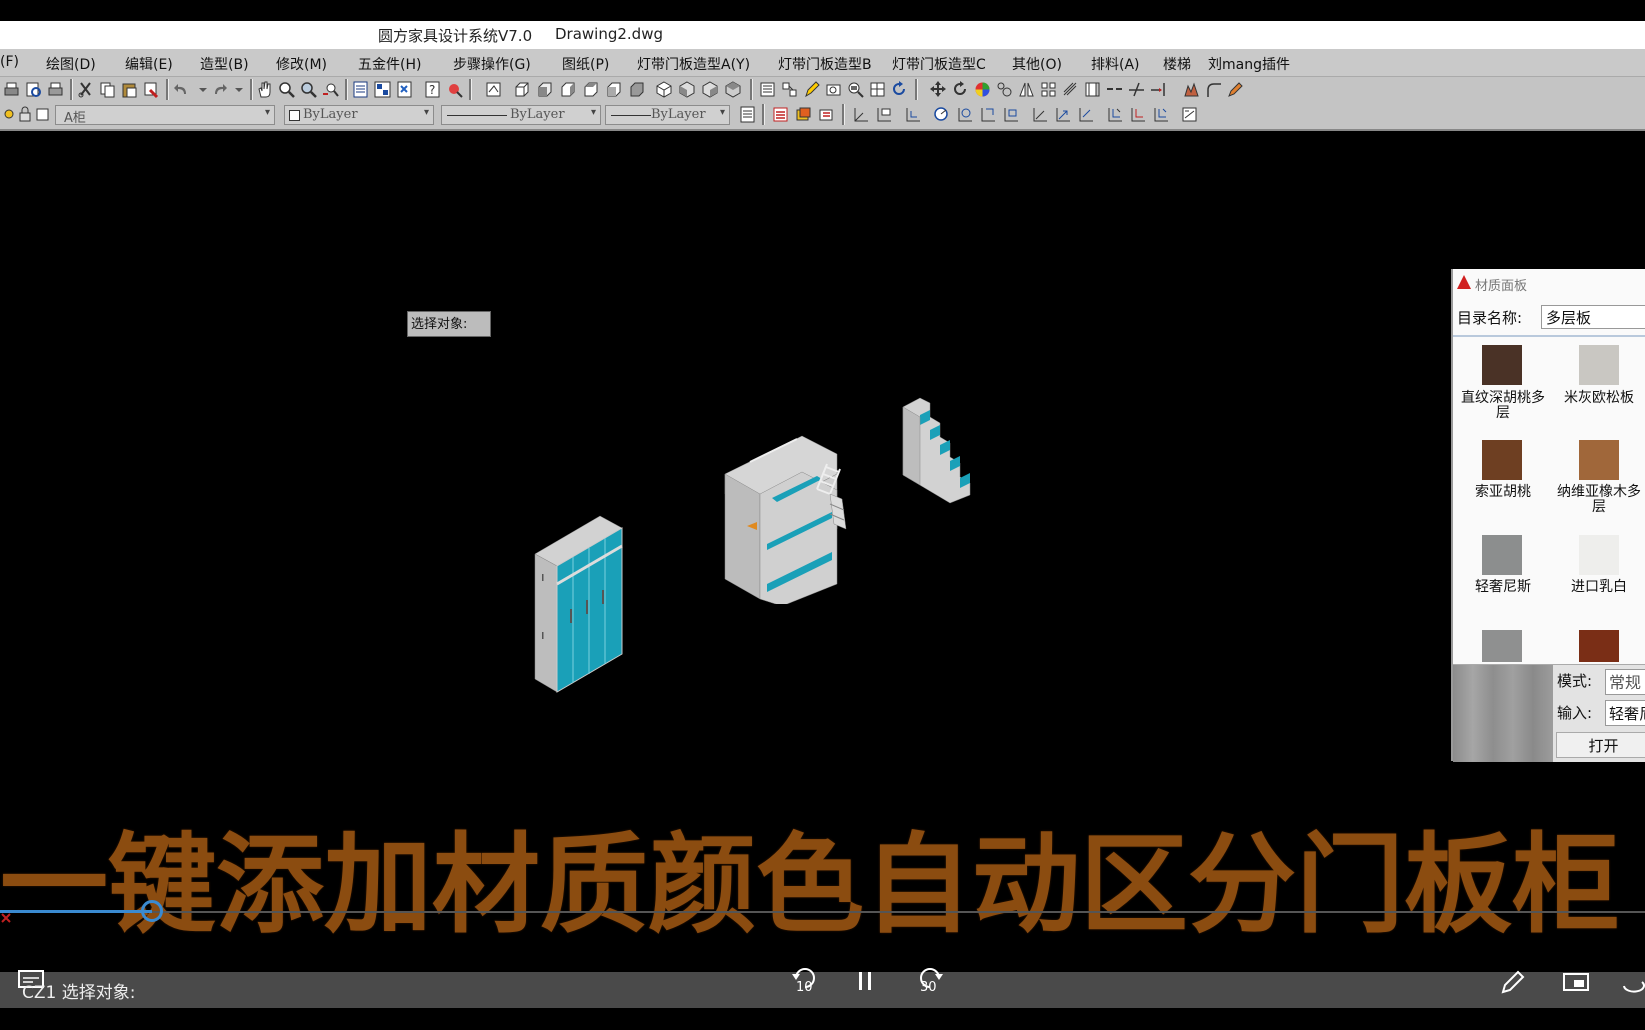  Describe the element at coordinates (987, 114) in the screenshot. I see `dim-angular-icon` at that location.